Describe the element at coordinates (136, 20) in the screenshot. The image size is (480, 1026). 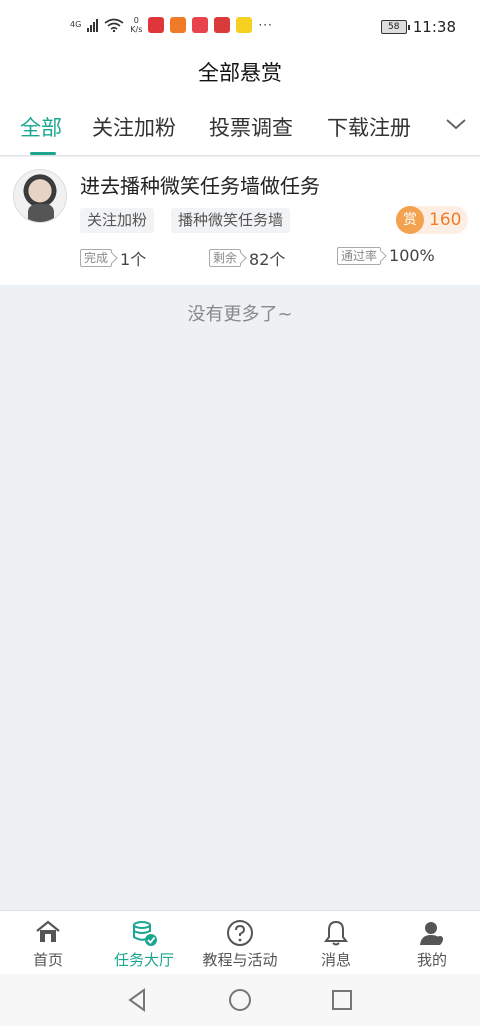
I see `speed-value: 0` at that location.